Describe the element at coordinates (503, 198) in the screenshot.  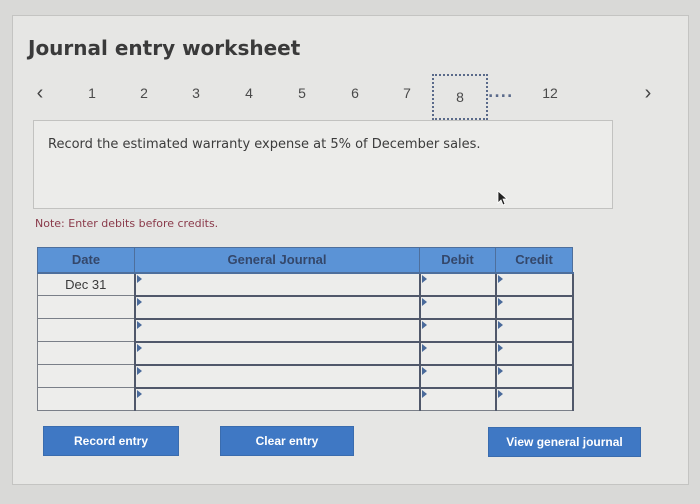
I see `mouse-cursor-icon` at that location.